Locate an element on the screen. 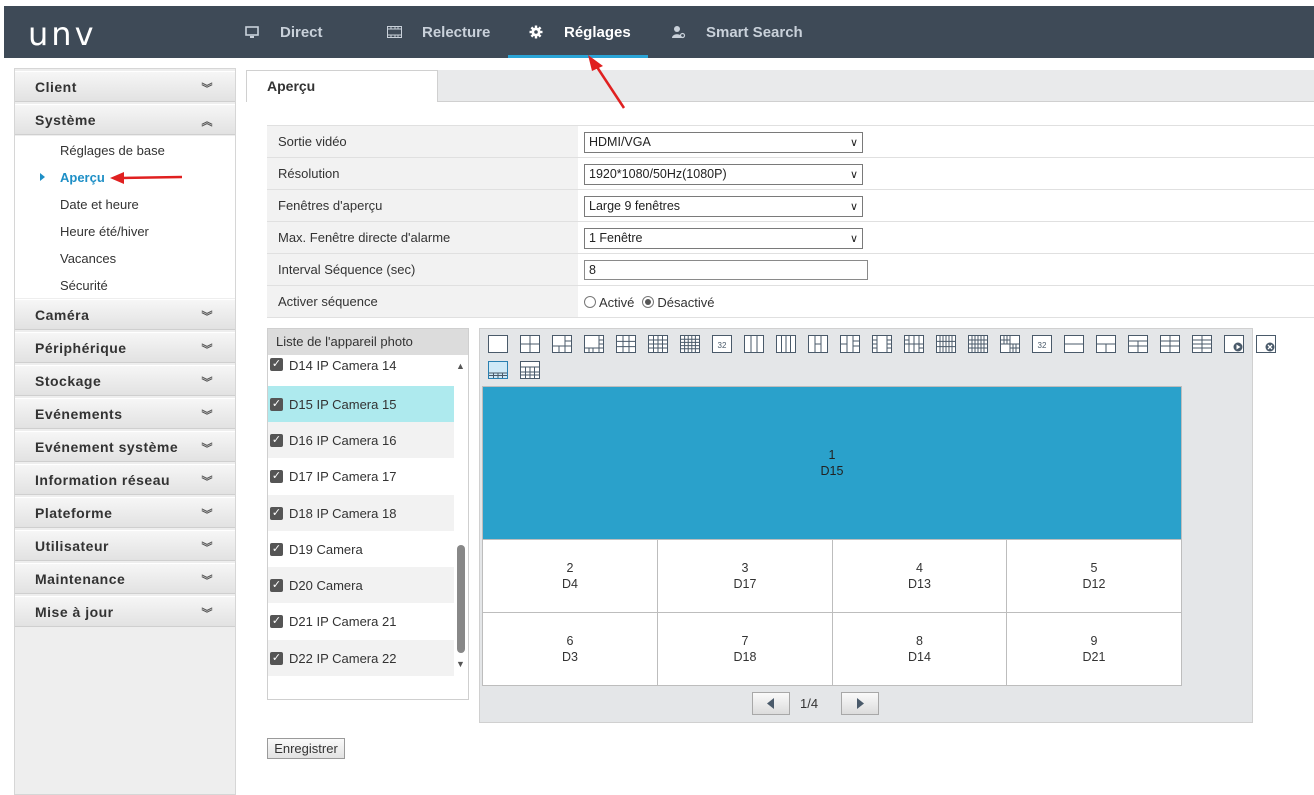 This screenshot has width=1314, height=795. scroll-down-arrow-icon: ▼ is located at coordinates (460, 664).